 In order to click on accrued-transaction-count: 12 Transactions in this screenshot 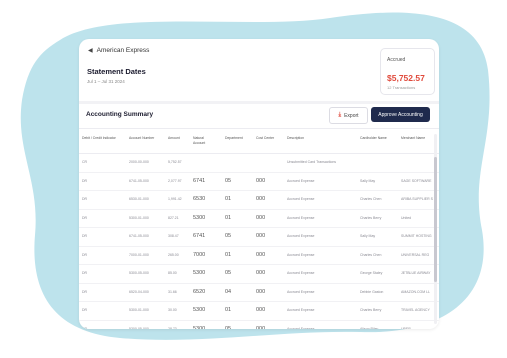, I will do `click(401, 87)`.